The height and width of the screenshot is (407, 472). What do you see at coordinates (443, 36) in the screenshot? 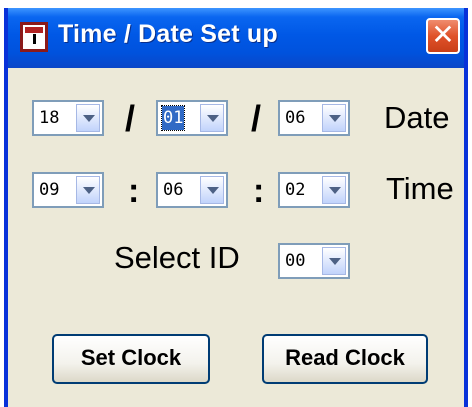
I see `close-button: ✕` at bounding box center [443, 36].